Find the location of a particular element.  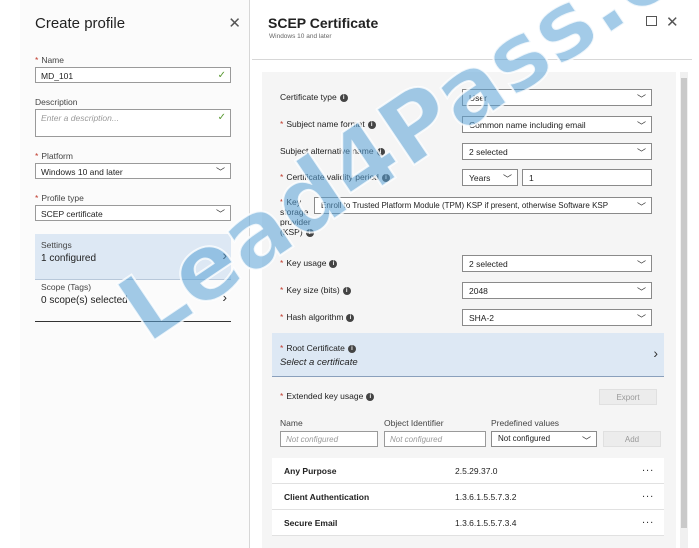

description-field: Enter a description... ✓ is located at coordinates (133, 123).